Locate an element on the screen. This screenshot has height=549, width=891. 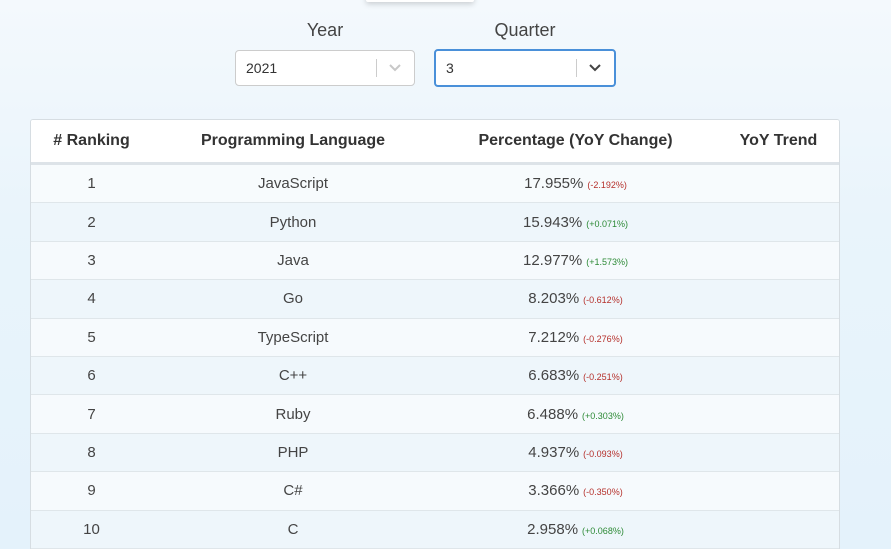
cell-language: Go is located at coordinates (293, 299).